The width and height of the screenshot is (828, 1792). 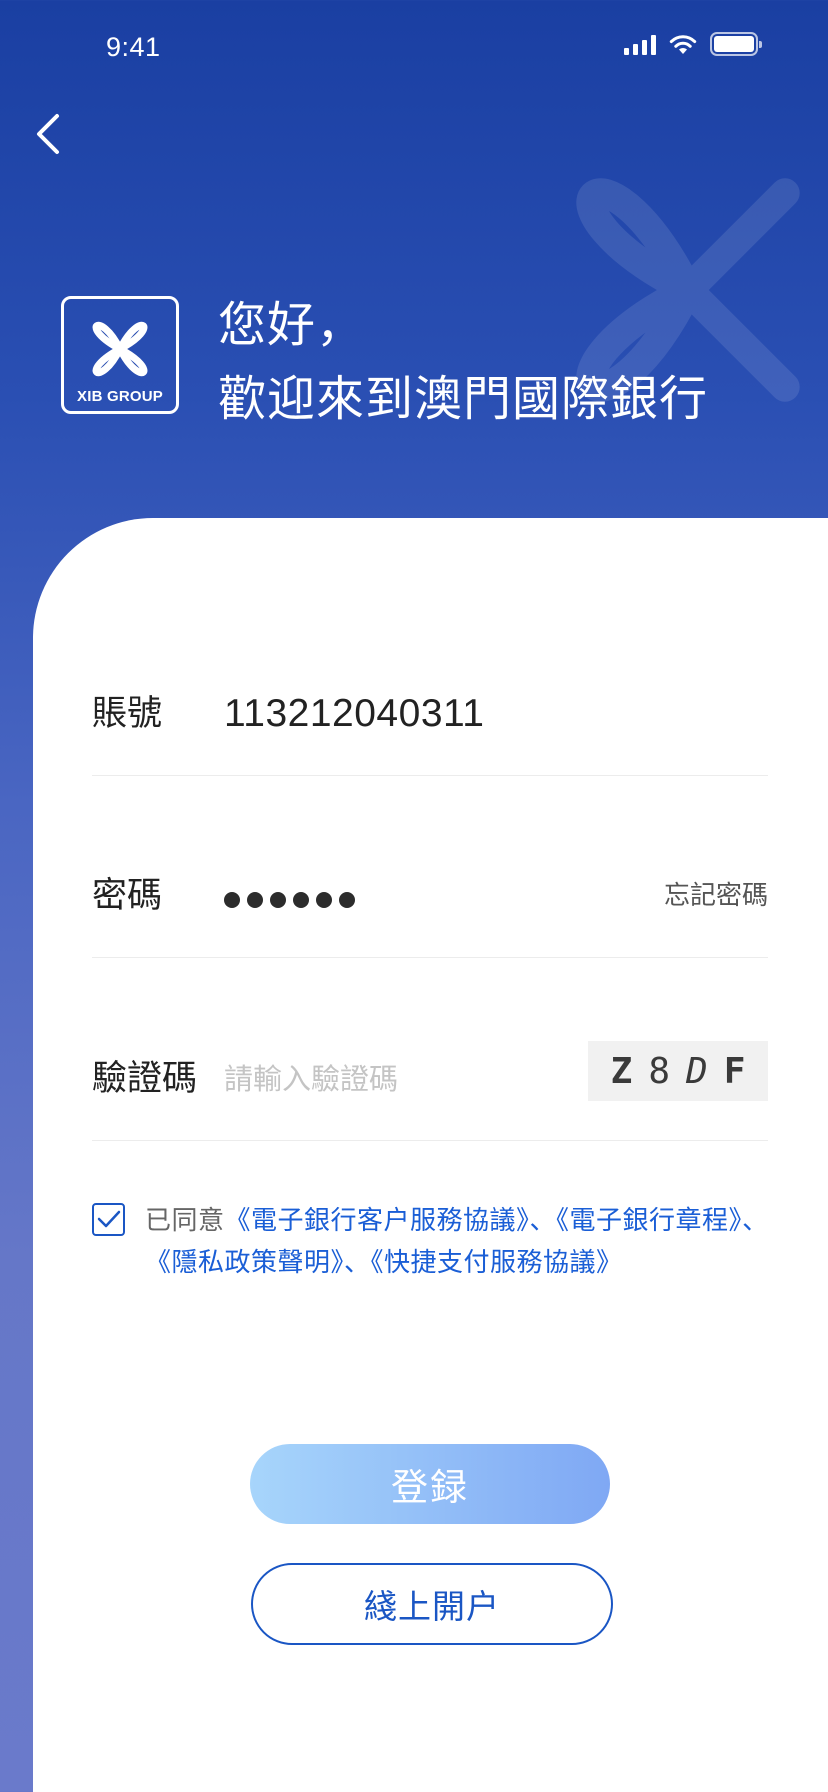 I want to click on account-field: 賬號 113212040311, so click(x=430, y=730).